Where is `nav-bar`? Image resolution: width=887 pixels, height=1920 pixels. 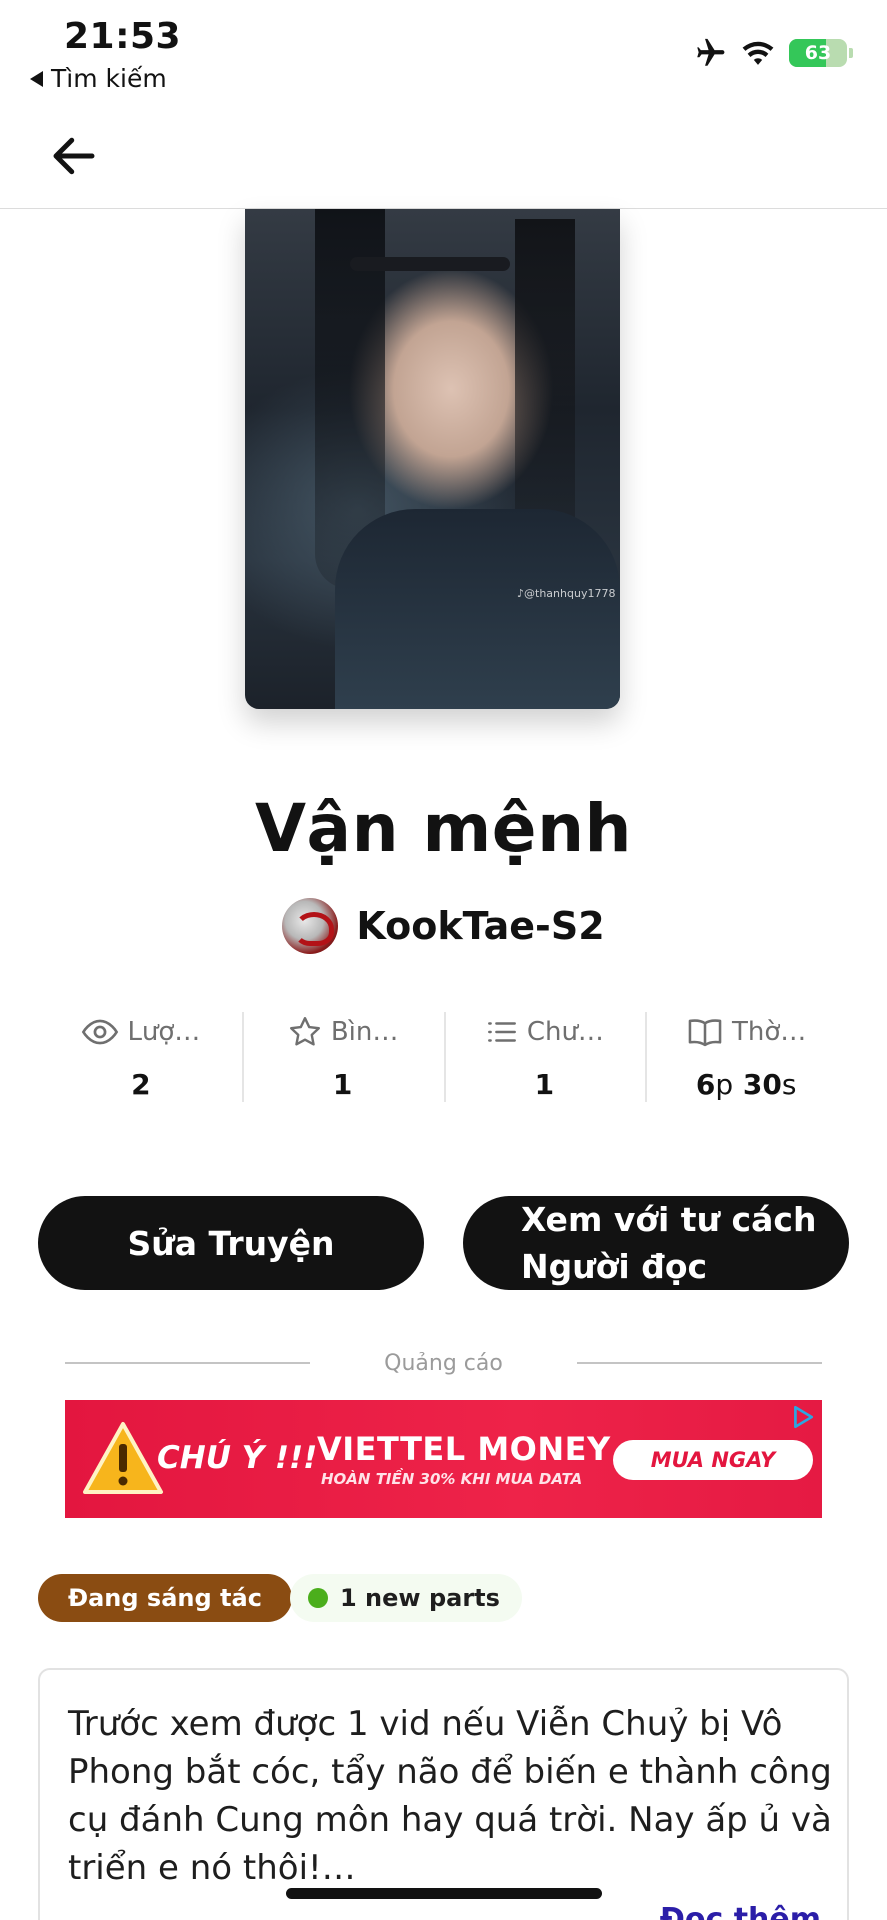
nav-bar is located at coordinates (443, 154).